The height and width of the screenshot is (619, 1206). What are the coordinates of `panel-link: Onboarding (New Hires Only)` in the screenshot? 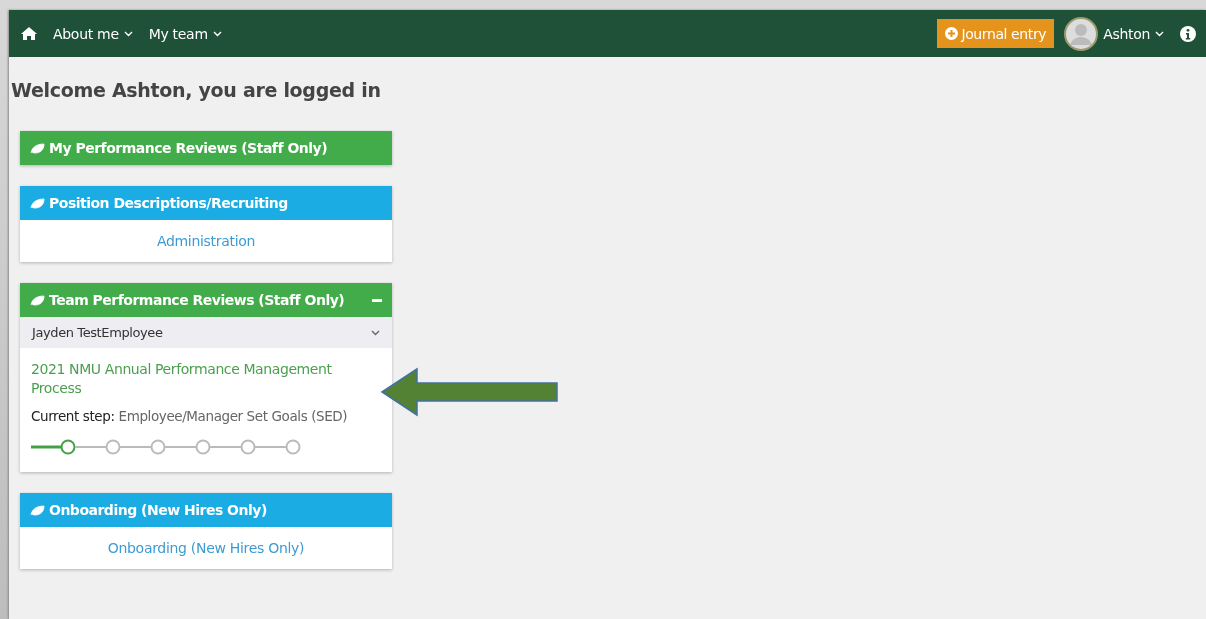 It's located at (206, 548).